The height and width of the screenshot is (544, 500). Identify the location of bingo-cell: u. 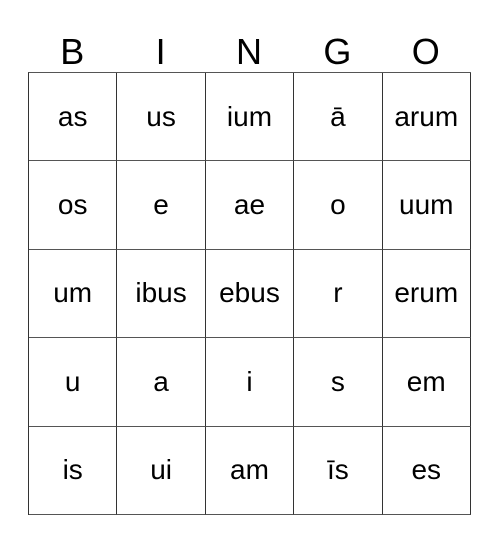
(73, 382).